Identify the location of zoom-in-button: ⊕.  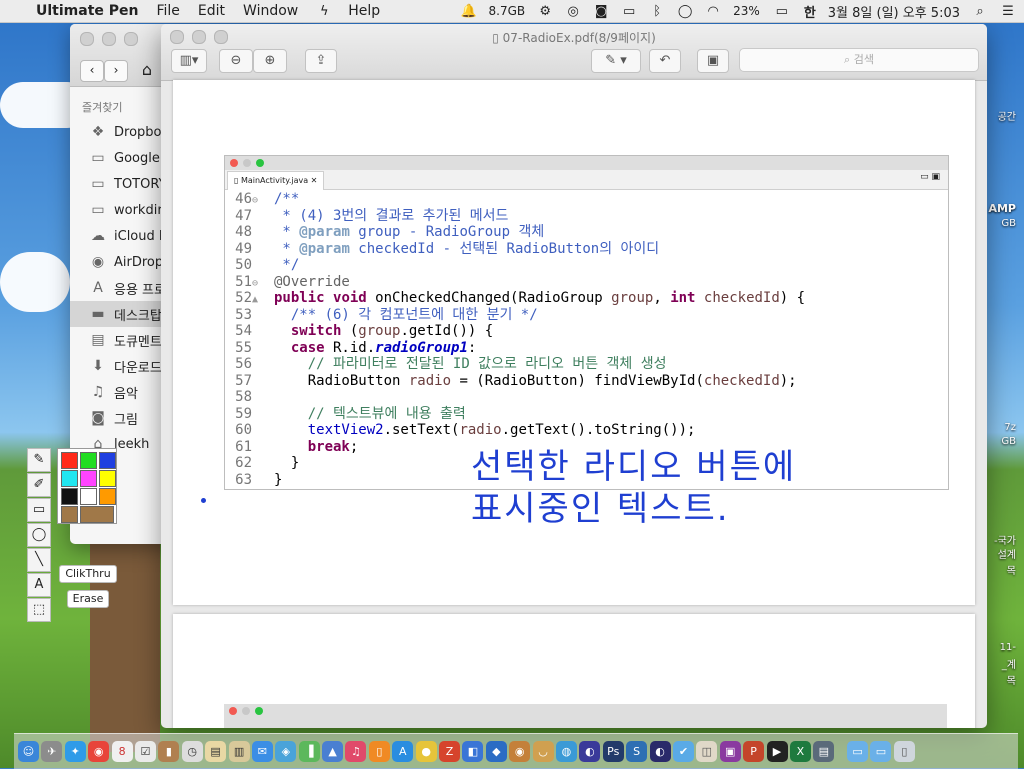
(270, 61).